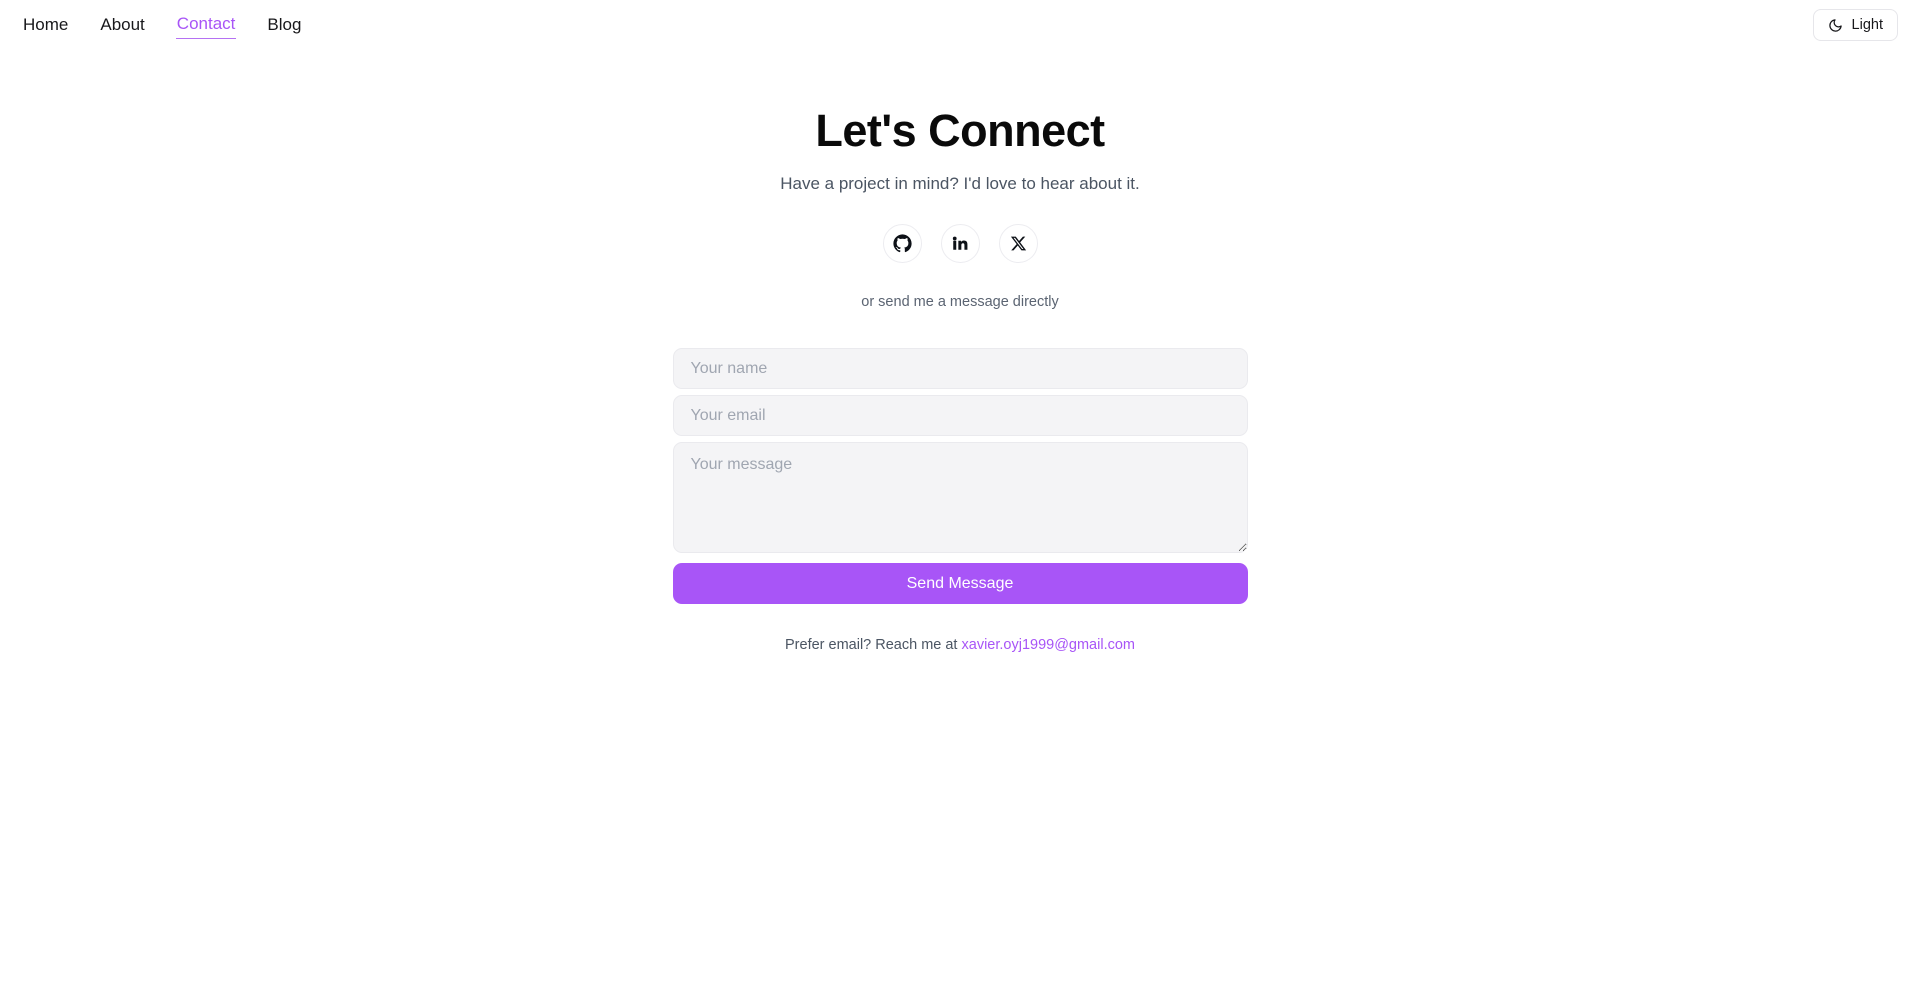  What do you see at coordinates (206, 25) in the screenshot?
I see `nav-item-contact: Contact` at bounding box center [206, 25].